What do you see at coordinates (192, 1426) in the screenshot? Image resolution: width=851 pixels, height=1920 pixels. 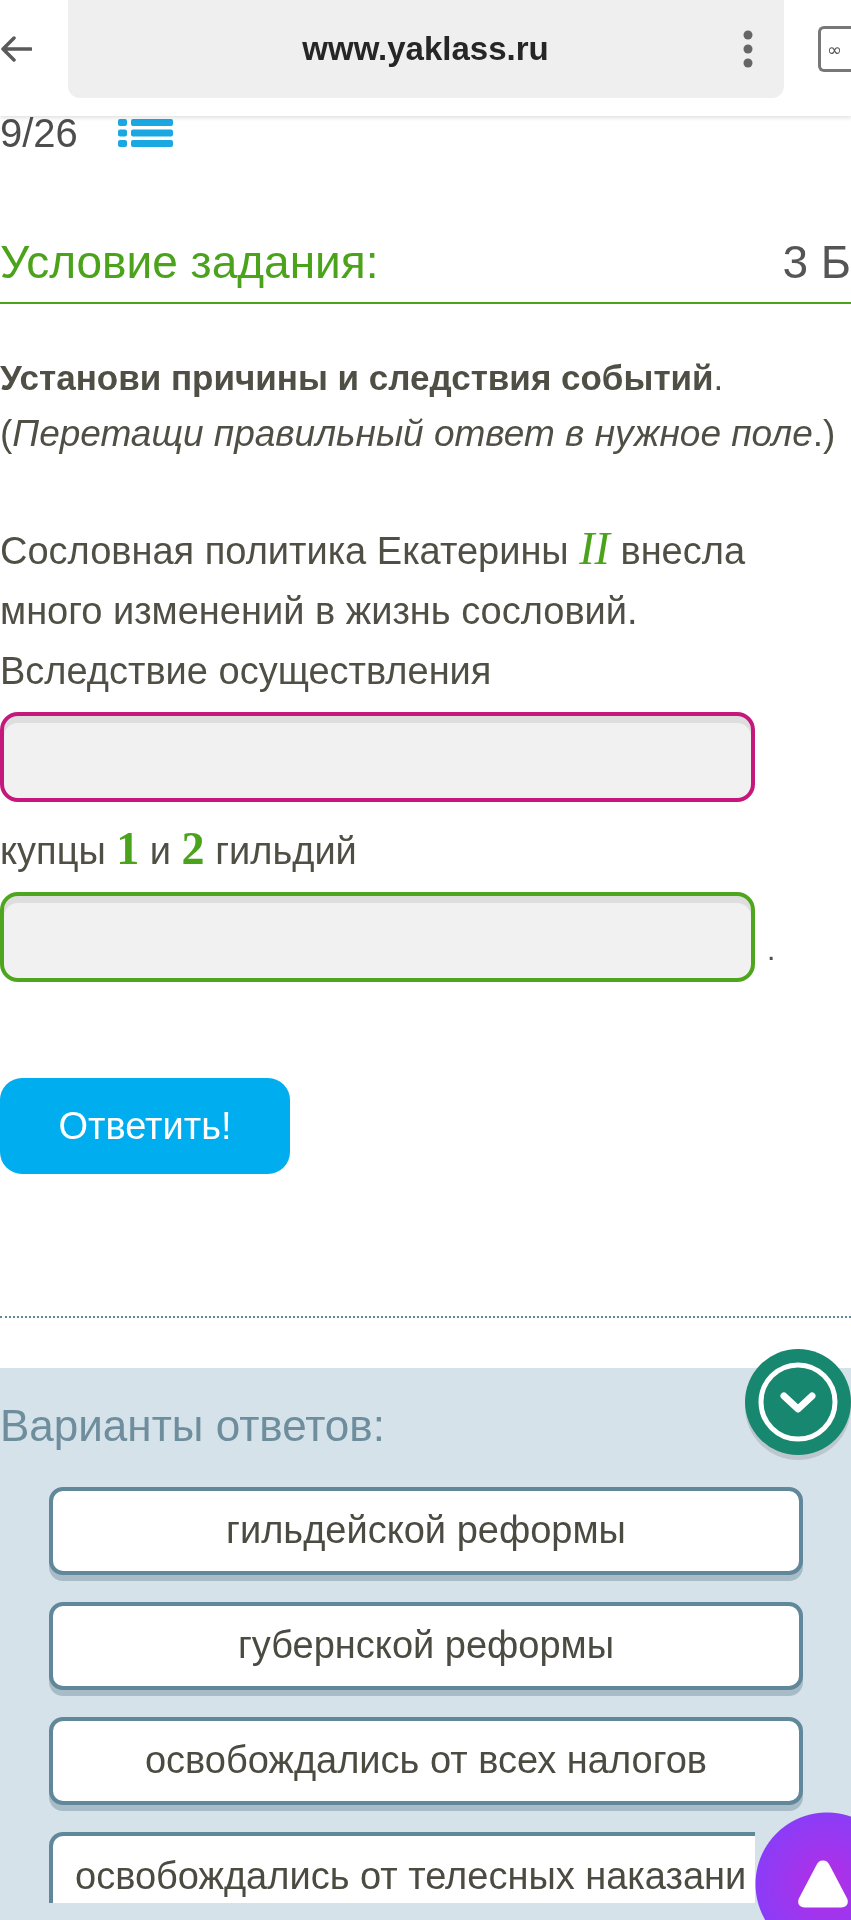 I see `answers-heading: Варианты ответов:` at bounding box center [192, 1426].